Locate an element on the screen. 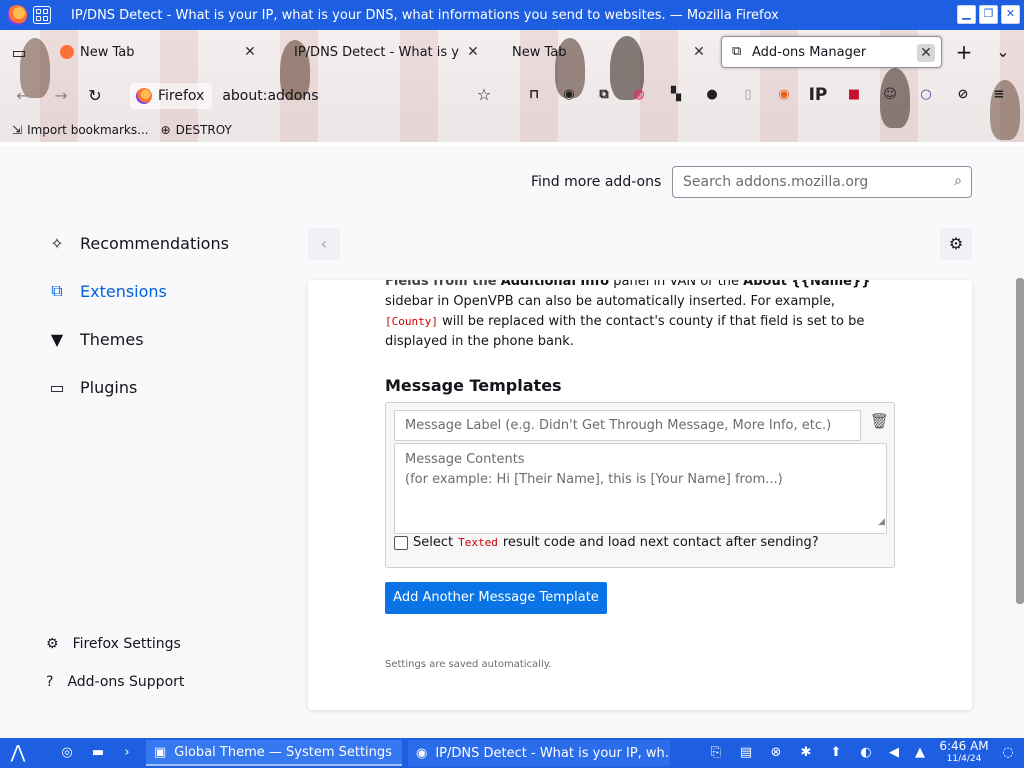 Image resolution: width=1024 pixels, height=768 pixels. addons-search-input: Search addons.mozilla.org ⌕ is located at coordinates (822, 182).